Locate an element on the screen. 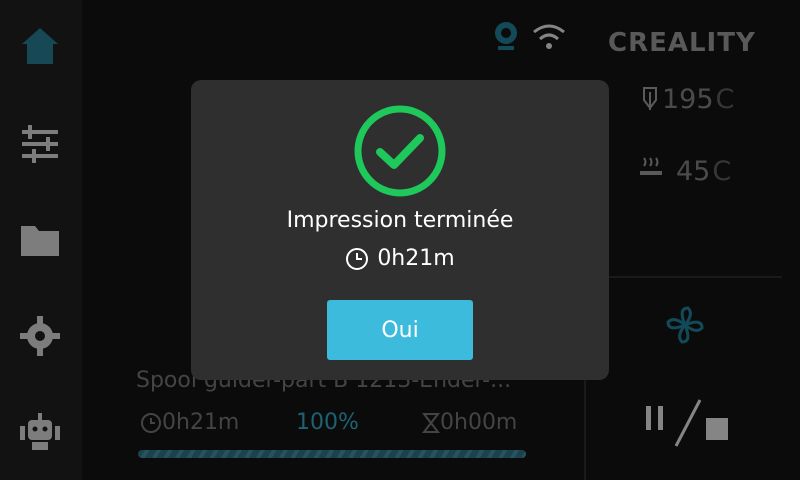  remaining-time: 0h00m is located at coordinates (469, 422).